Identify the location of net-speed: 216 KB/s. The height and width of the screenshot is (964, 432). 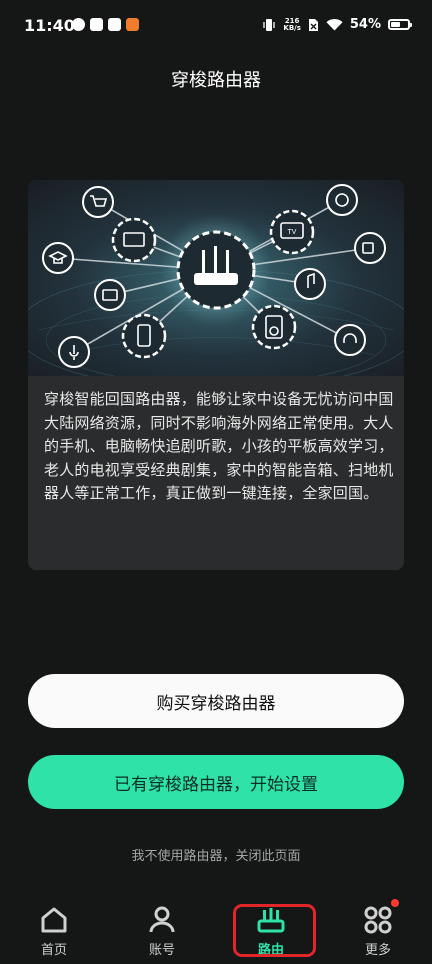
(292, 24).